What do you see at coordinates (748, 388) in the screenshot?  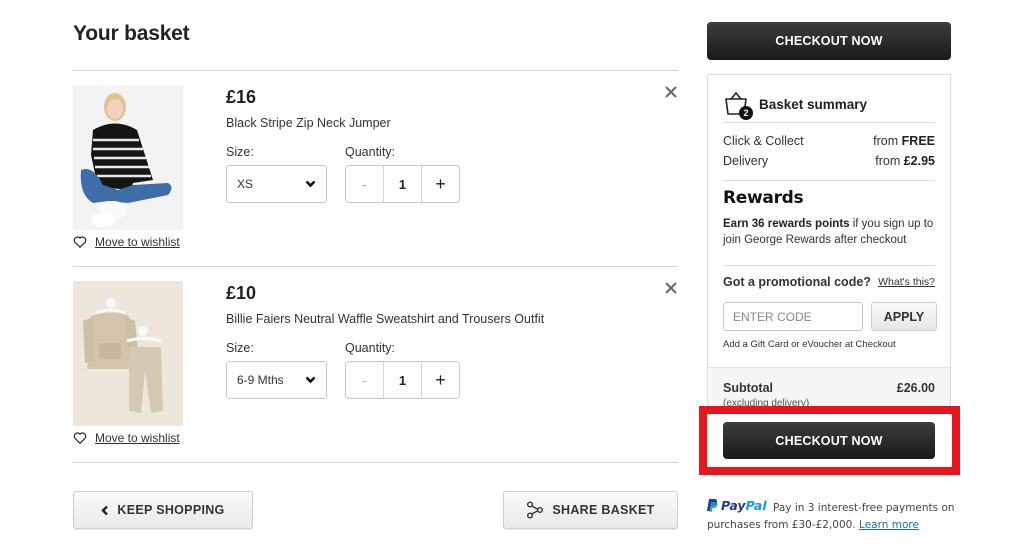 I see `subtotal-label: Subtotal` at bounding box center [748, 388].